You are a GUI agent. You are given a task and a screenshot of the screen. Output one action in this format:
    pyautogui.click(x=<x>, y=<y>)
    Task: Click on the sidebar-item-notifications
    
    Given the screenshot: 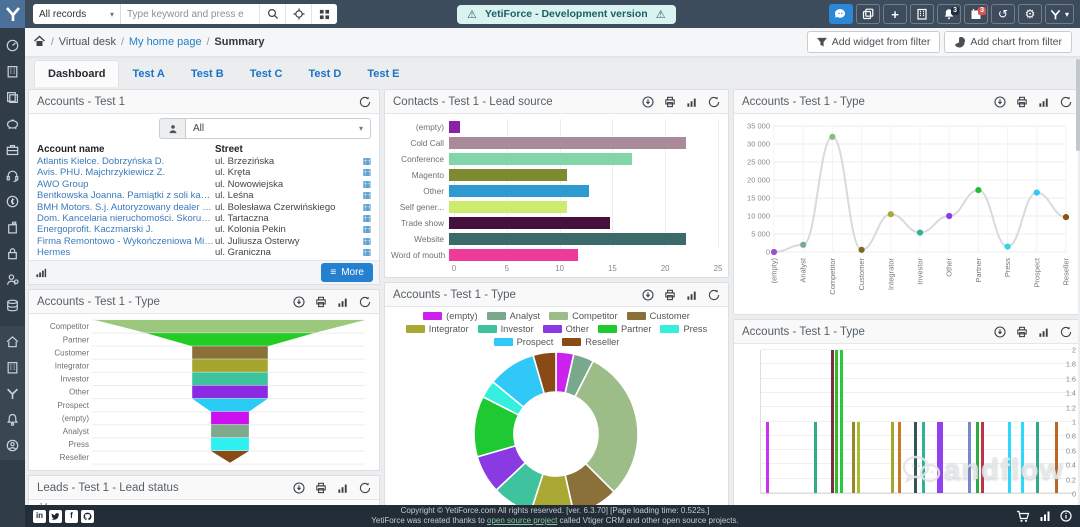 What is the action you would take?
    pyautogui.click(x=12, y=419)
    